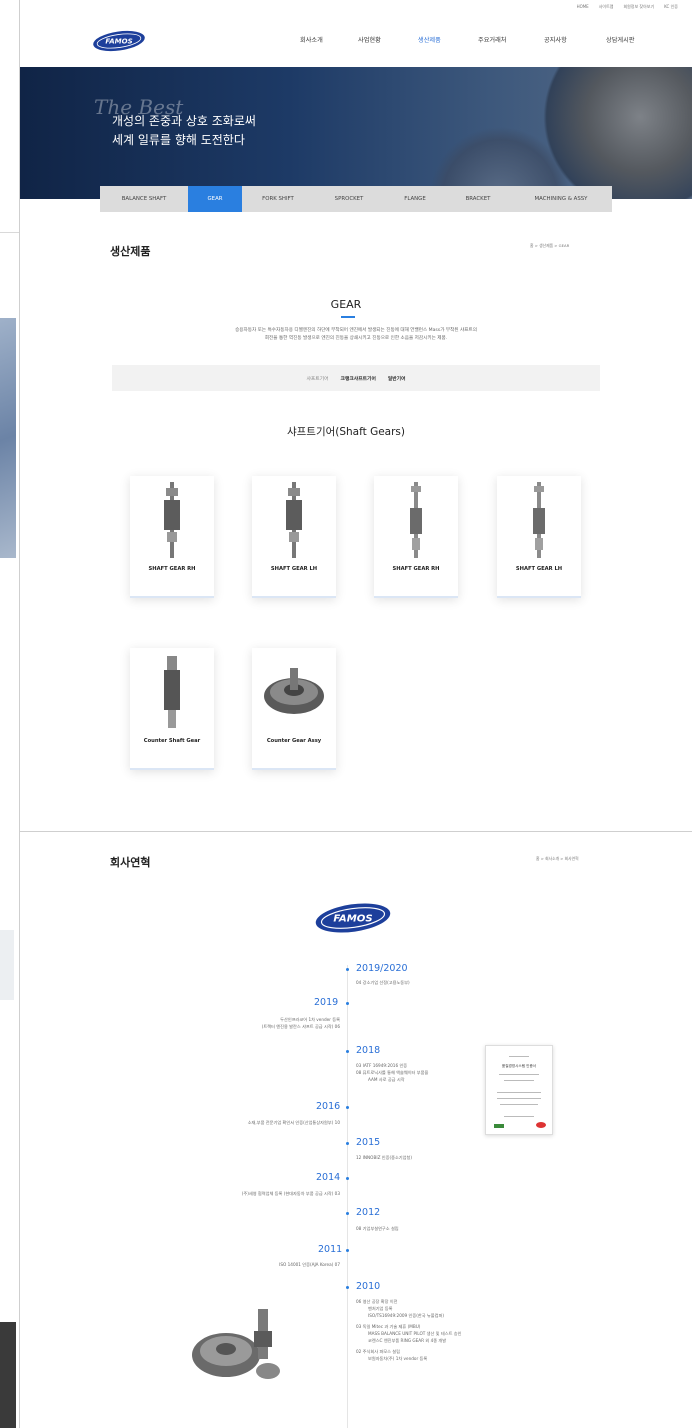  I want to click on tab-sprocket: SPROCKET, so click(349, 199).